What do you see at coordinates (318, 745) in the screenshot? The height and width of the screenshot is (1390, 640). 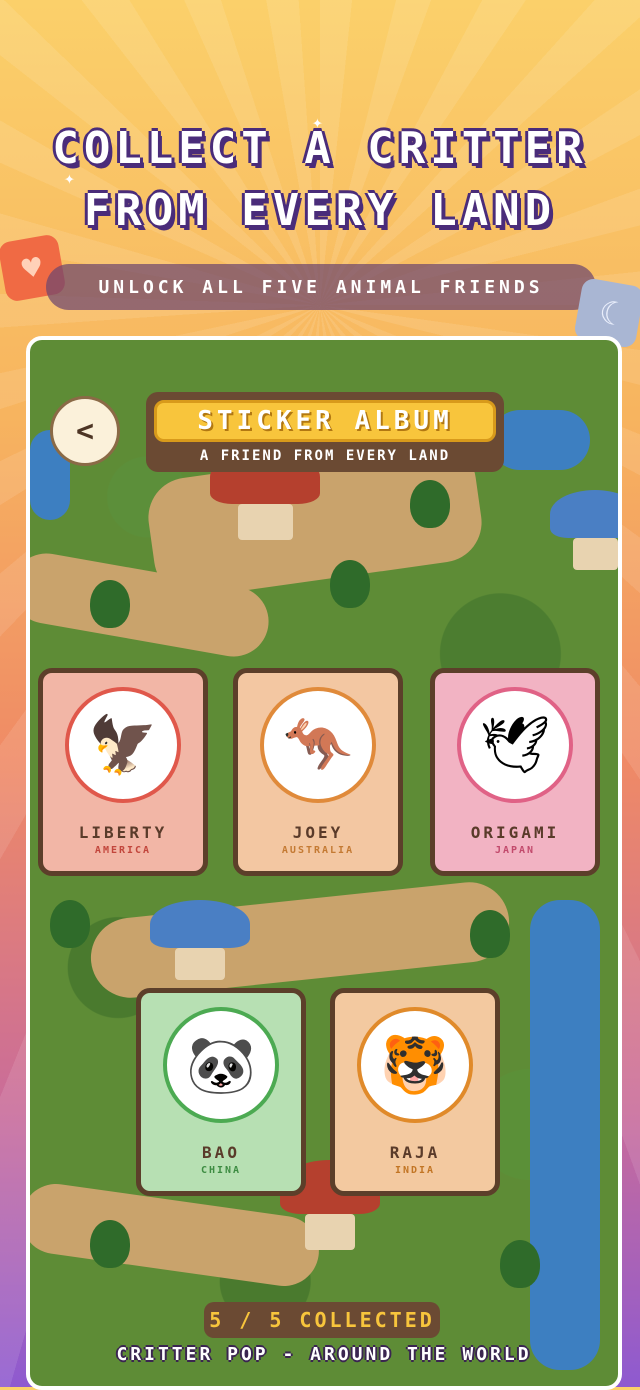 I see `kangaroo-icon: 🦘` at bounding box center [318, 745].